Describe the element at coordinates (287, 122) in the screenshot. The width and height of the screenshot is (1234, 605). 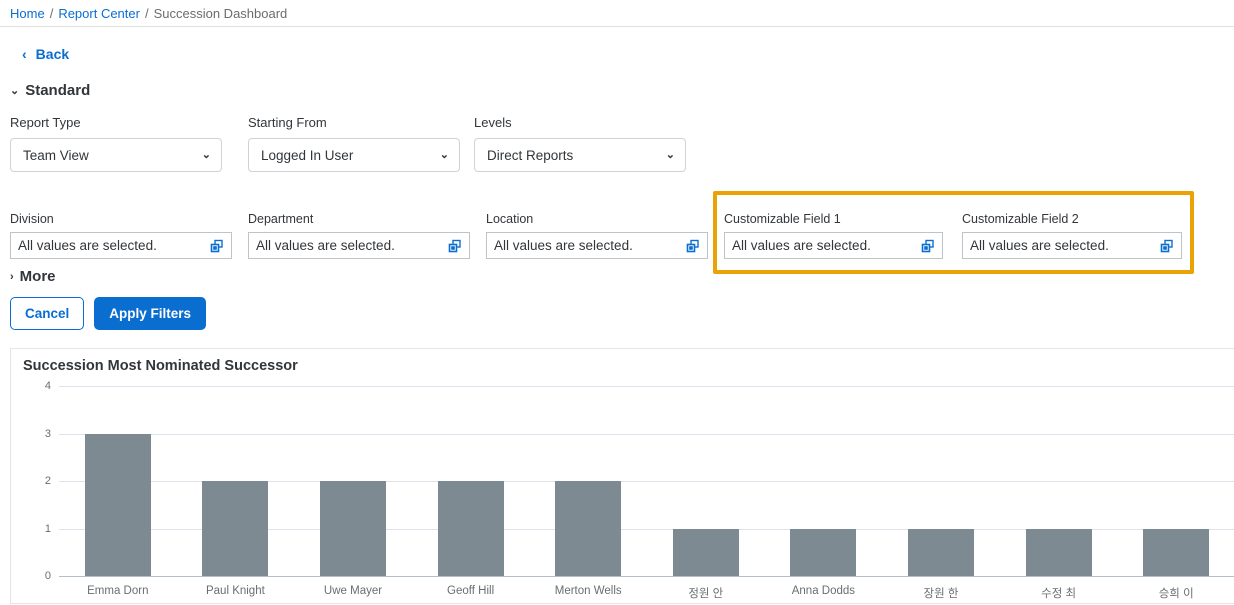
I see `field-starting-from-label: Starting From` at that location.